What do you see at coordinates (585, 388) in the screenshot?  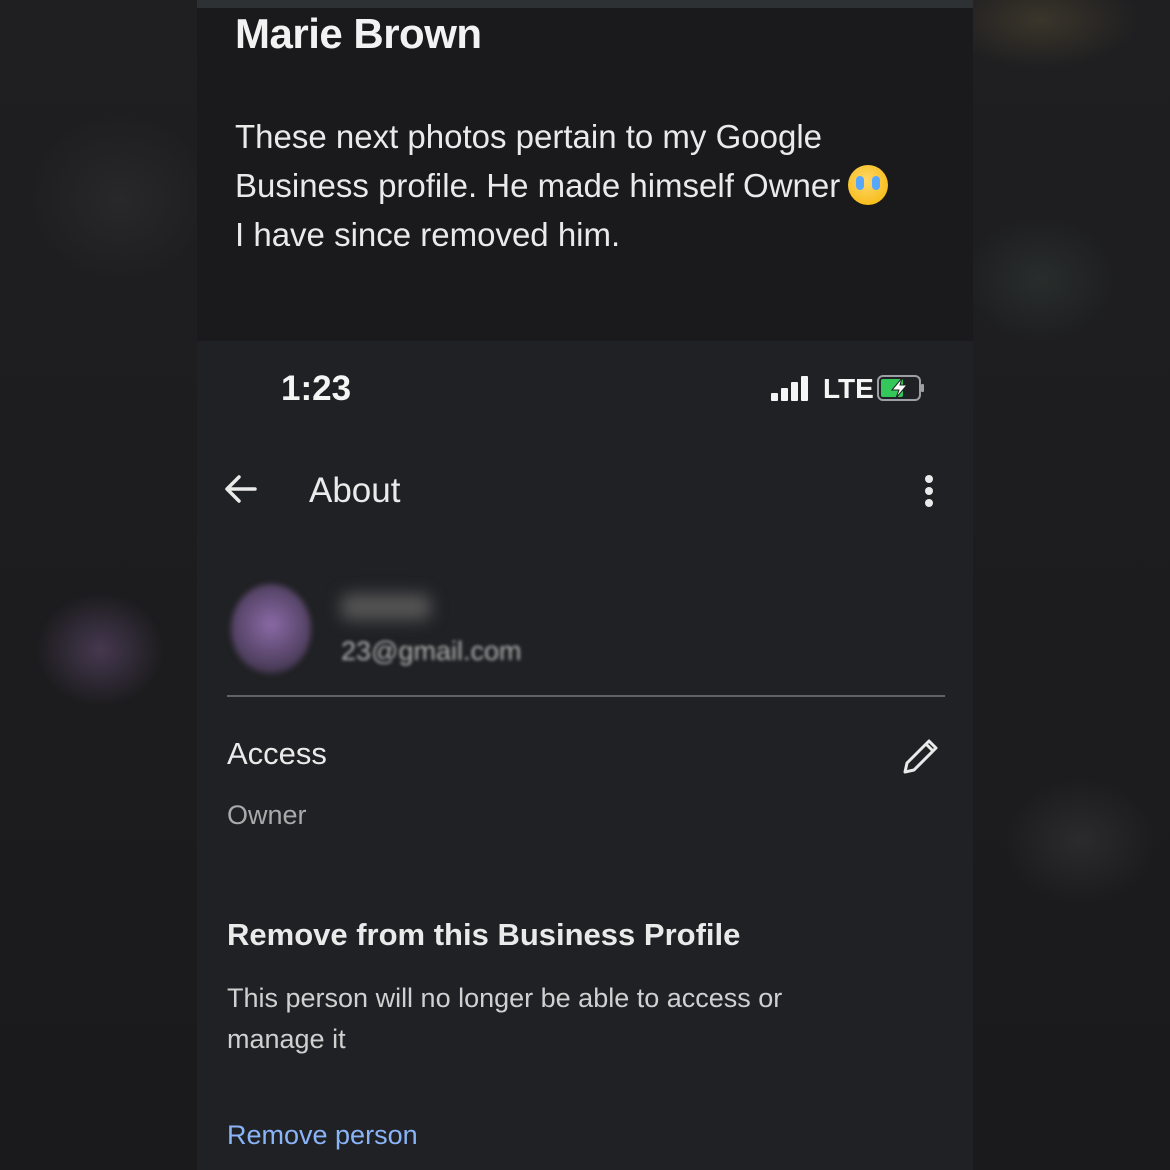 I see `status-bar: 1:23 LTE` at bounding box center [585, 388].